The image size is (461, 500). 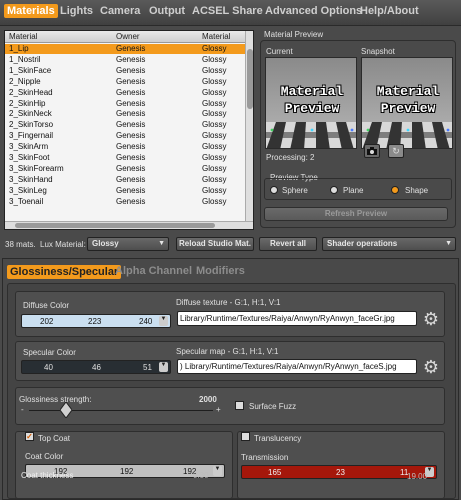 What do you see at coordinates (63, 244) in the screenshot?
I see `lux-material-label: Lux Material:` at bounding box center [63, 244].